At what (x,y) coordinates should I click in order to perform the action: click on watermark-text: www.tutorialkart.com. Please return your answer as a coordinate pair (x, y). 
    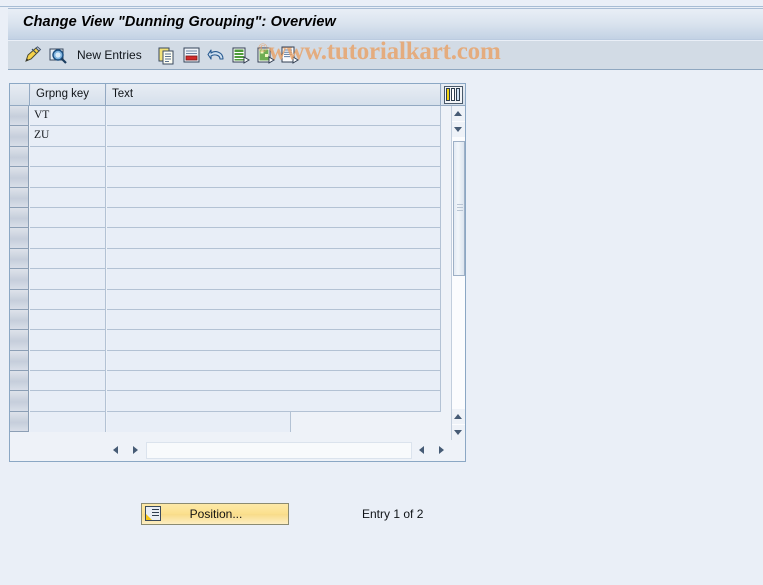
    Looking at the image, I should click on (384, 51).